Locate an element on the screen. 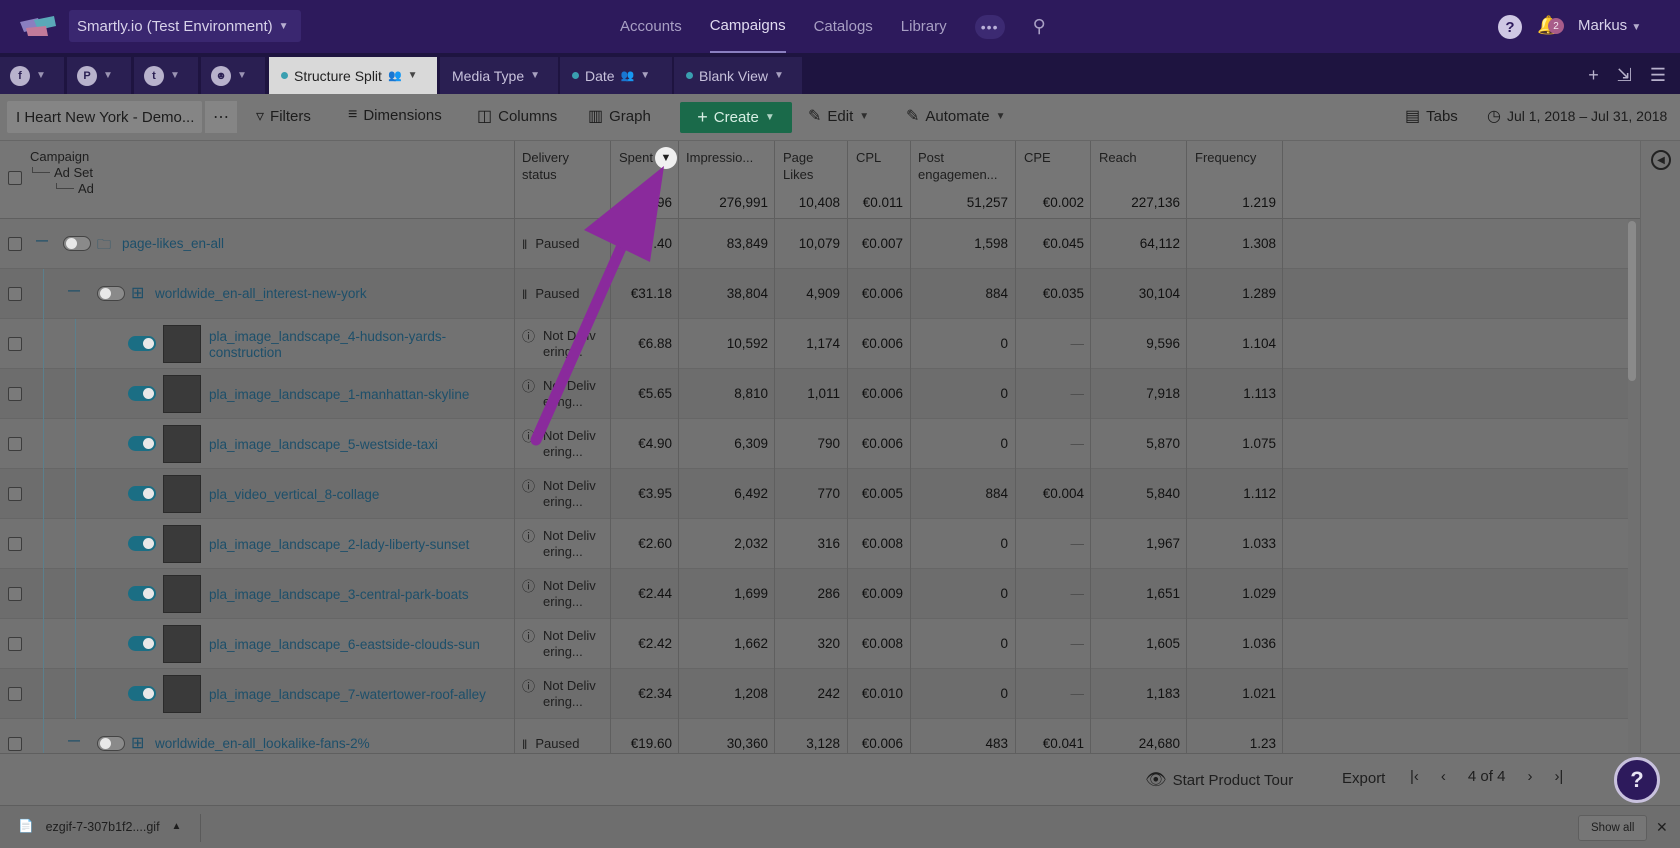 This screenshot has width=1680, height=848. filters-button: ▿ Filters is located at coordinates (283, 116).